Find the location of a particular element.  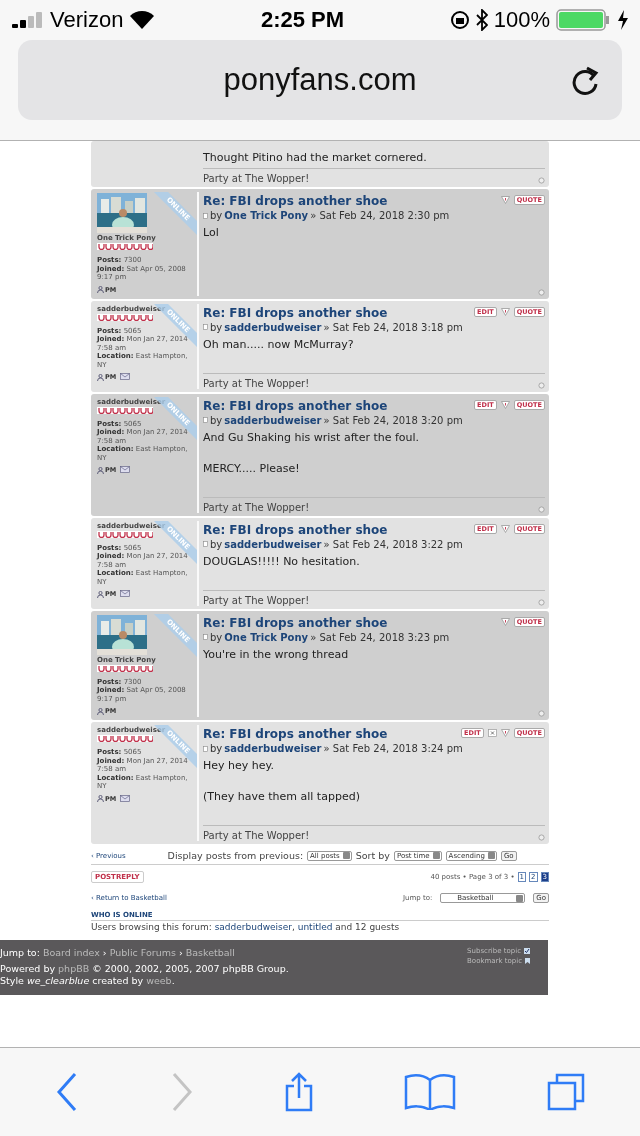

charging-icon is located at coordinates (623, 20).